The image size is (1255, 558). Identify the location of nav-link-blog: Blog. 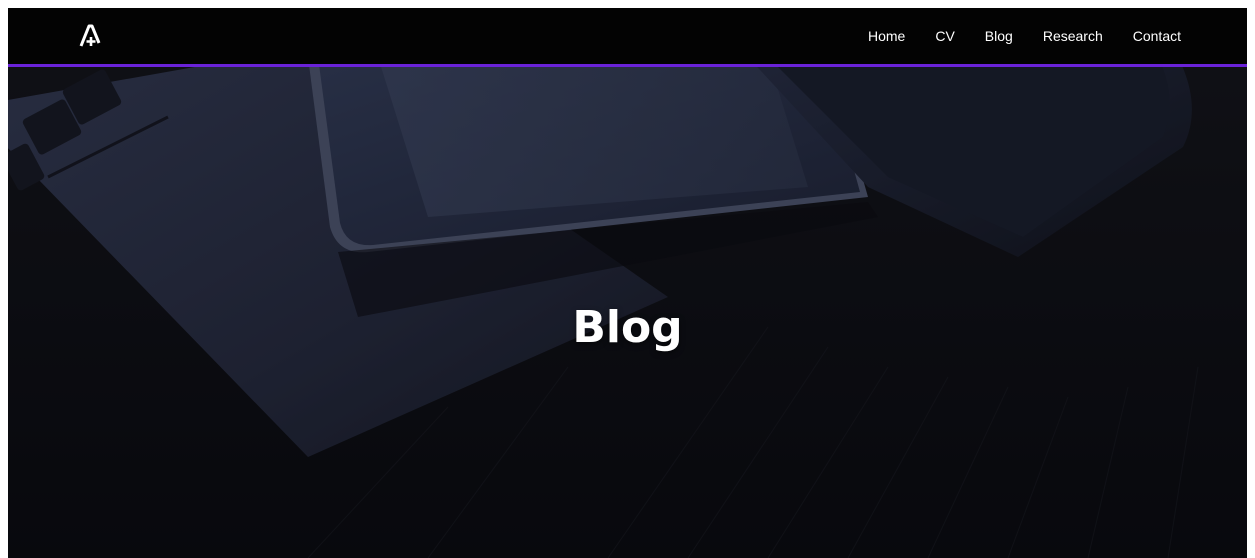
(999, 36).